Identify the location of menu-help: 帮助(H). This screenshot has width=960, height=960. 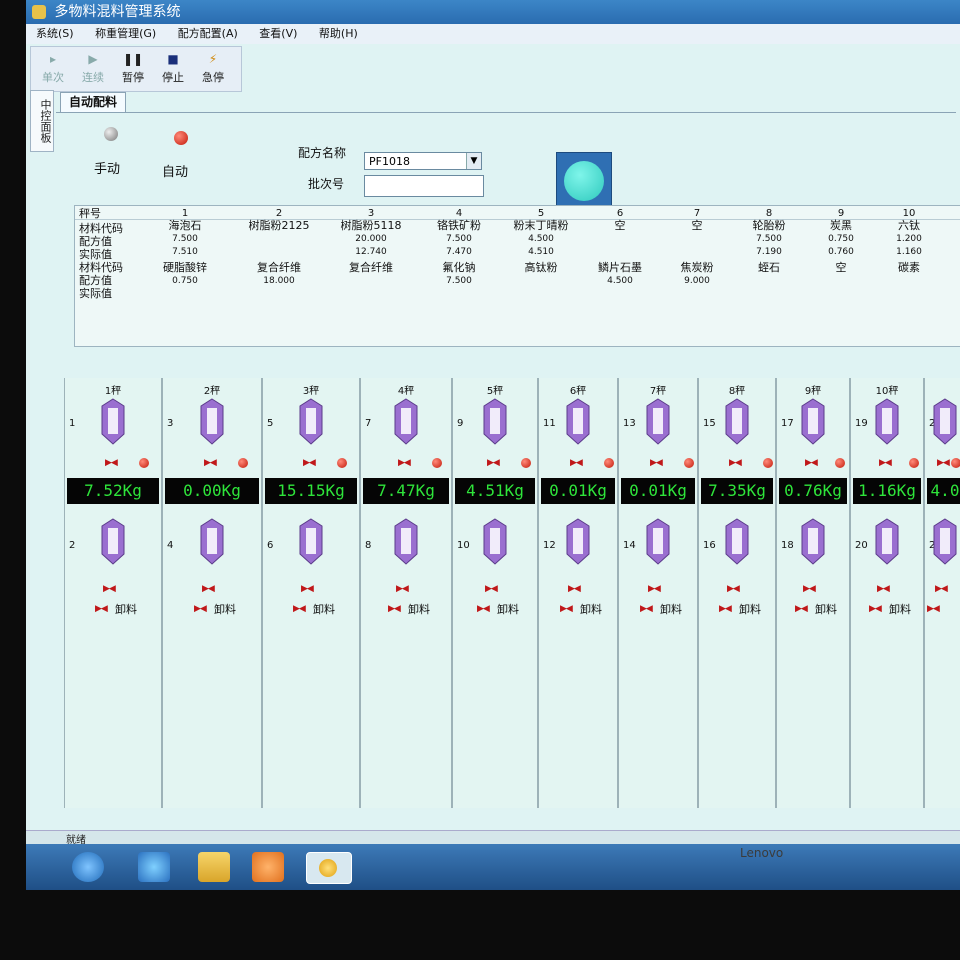
(338, 33).